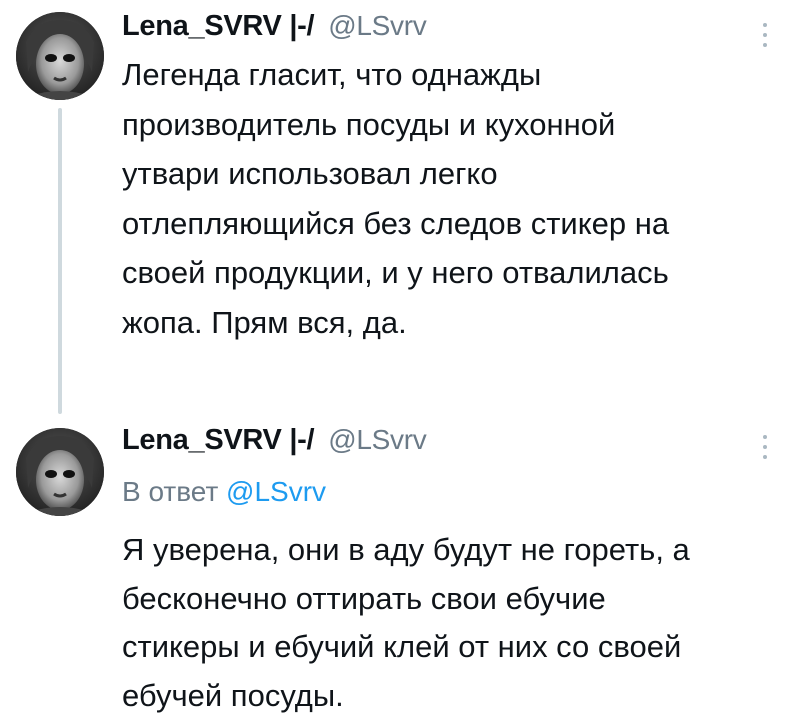  What do you see at coordinates (233, 695) in the screenshot?
I see `tweet-text-line: ебучей посуды.` at bounding box center [233, 695].